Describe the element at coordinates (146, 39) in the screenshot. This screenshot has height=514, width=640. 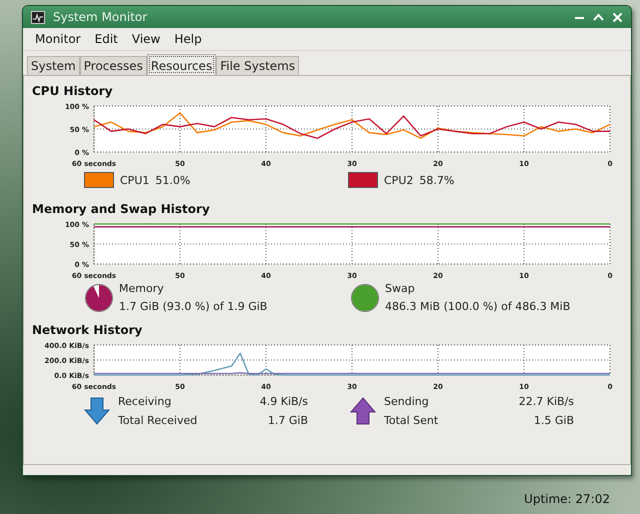
I see `menu-item: View` at that location.